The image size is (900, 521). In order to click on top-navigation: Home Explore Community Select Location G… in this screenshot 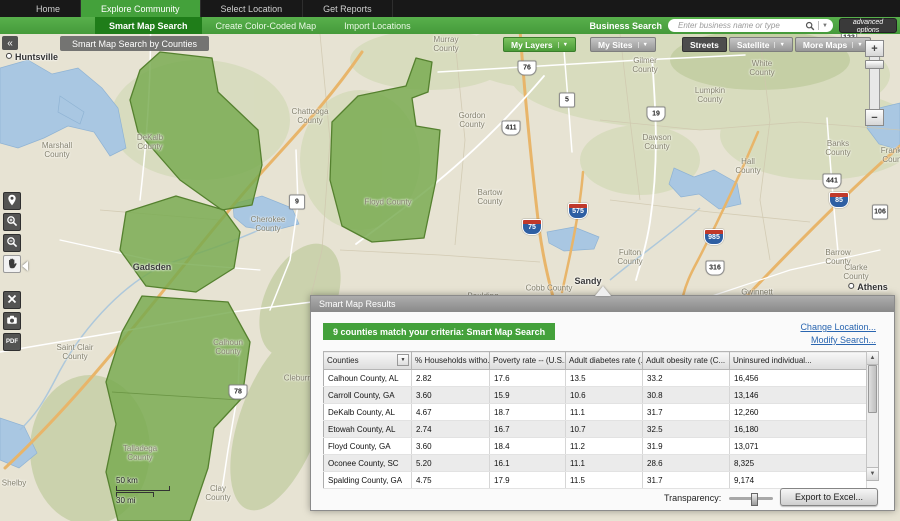, I will do `click(450, 8)`.